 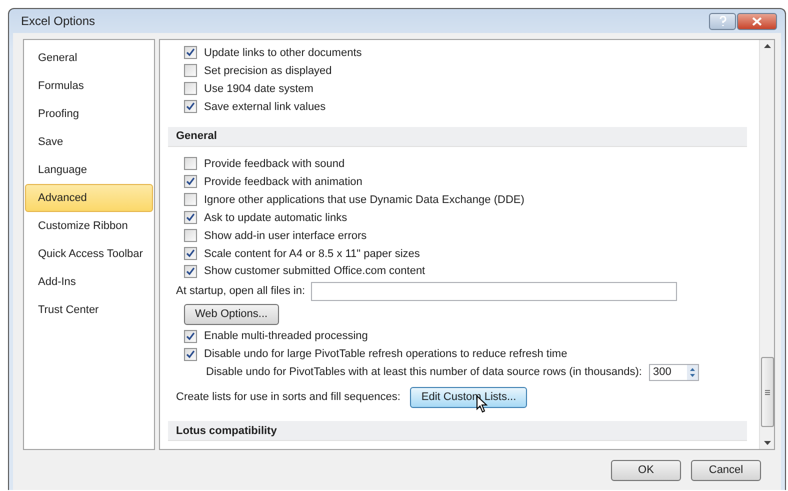 What do you see at coordinates (424, 372) in the screenshot?
I see `spin-label: Disable undo for PivotTables with at least this number of data source rows (in thousands):` at bounding box center [424, 372].